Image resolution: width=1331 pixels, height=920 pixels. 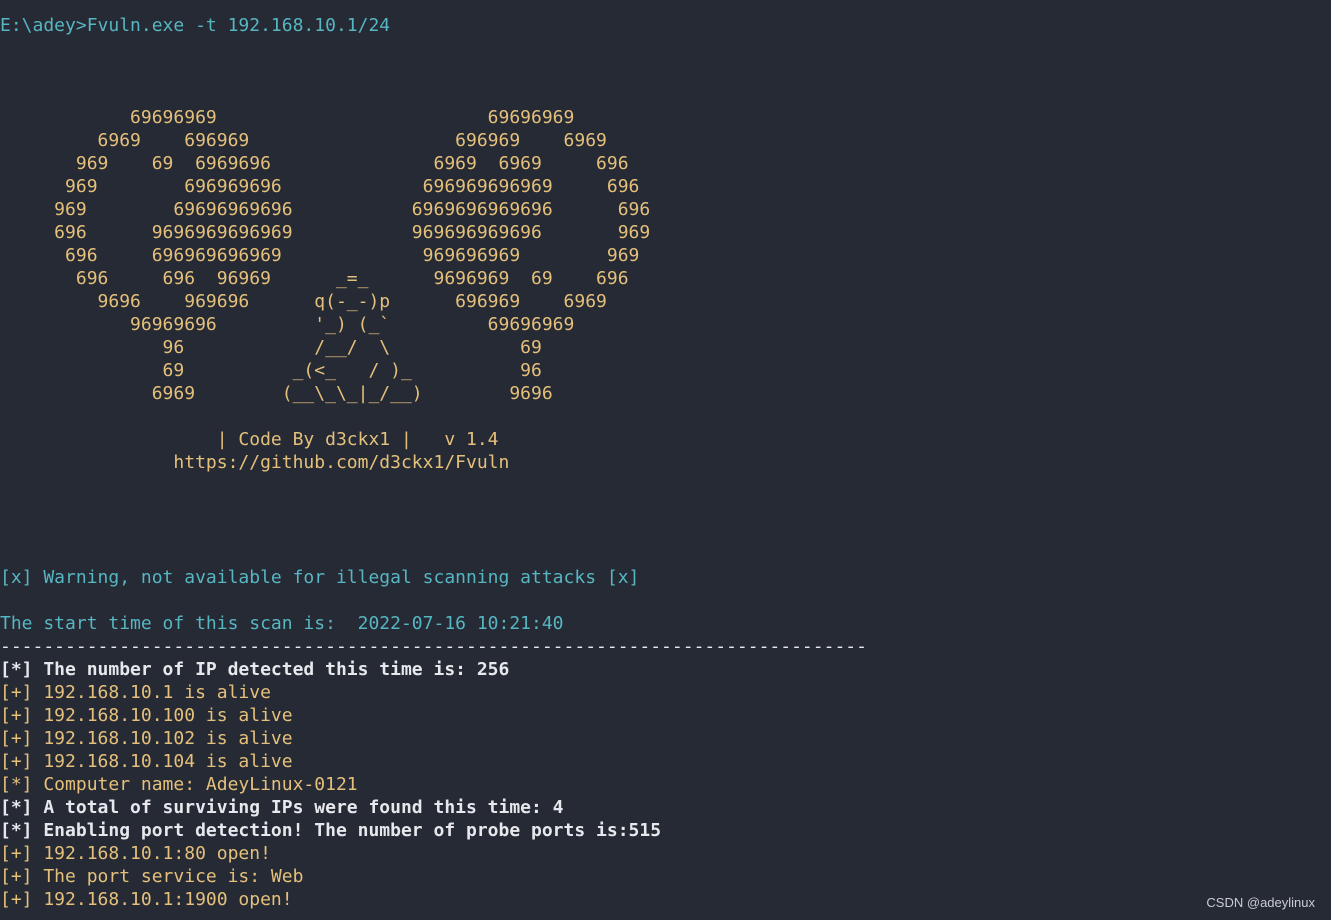 I want to click on banner-line: https://github.com/d3ckx1/Fvuln, so click(x=255, y=462).